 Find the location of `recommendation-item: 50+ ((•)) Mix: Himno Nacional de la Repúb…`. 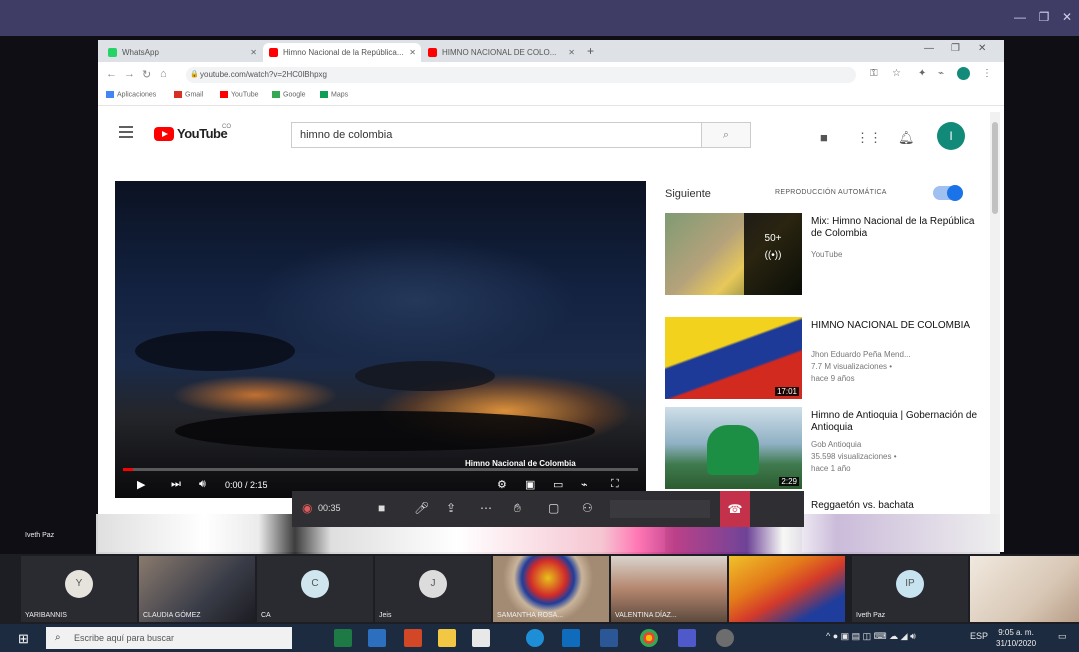

recommendation-item: 50+ ((•)) Mix: Himno Nacional de la Repúb… is located at coordinates (825, 255).